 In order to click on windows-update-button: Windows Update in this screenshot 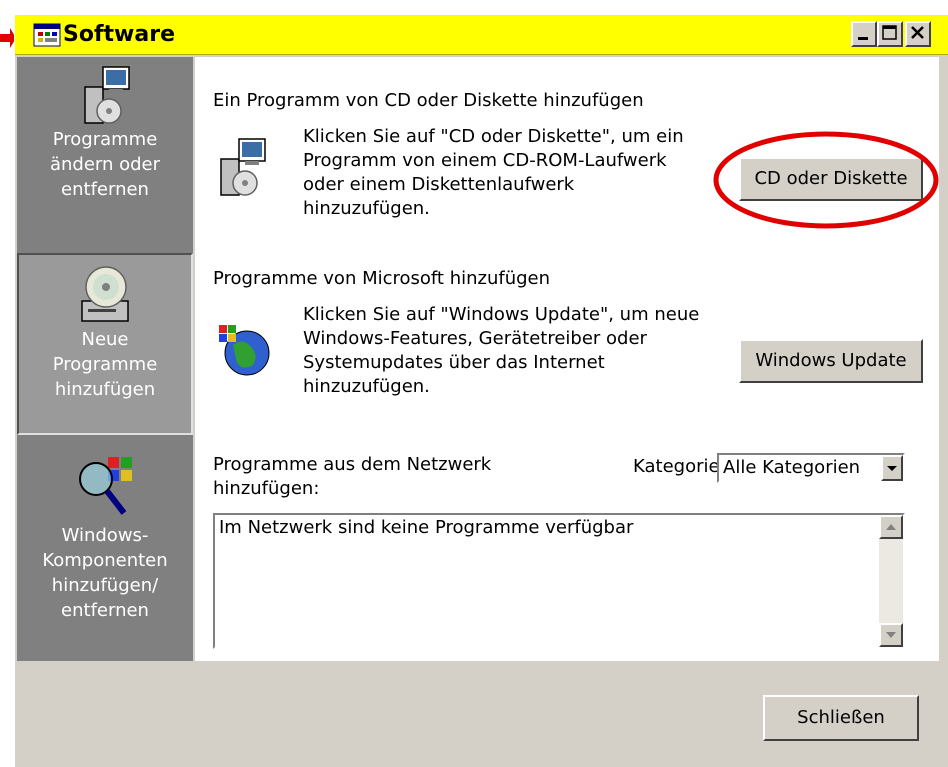, I will do `click(831, 361)`.